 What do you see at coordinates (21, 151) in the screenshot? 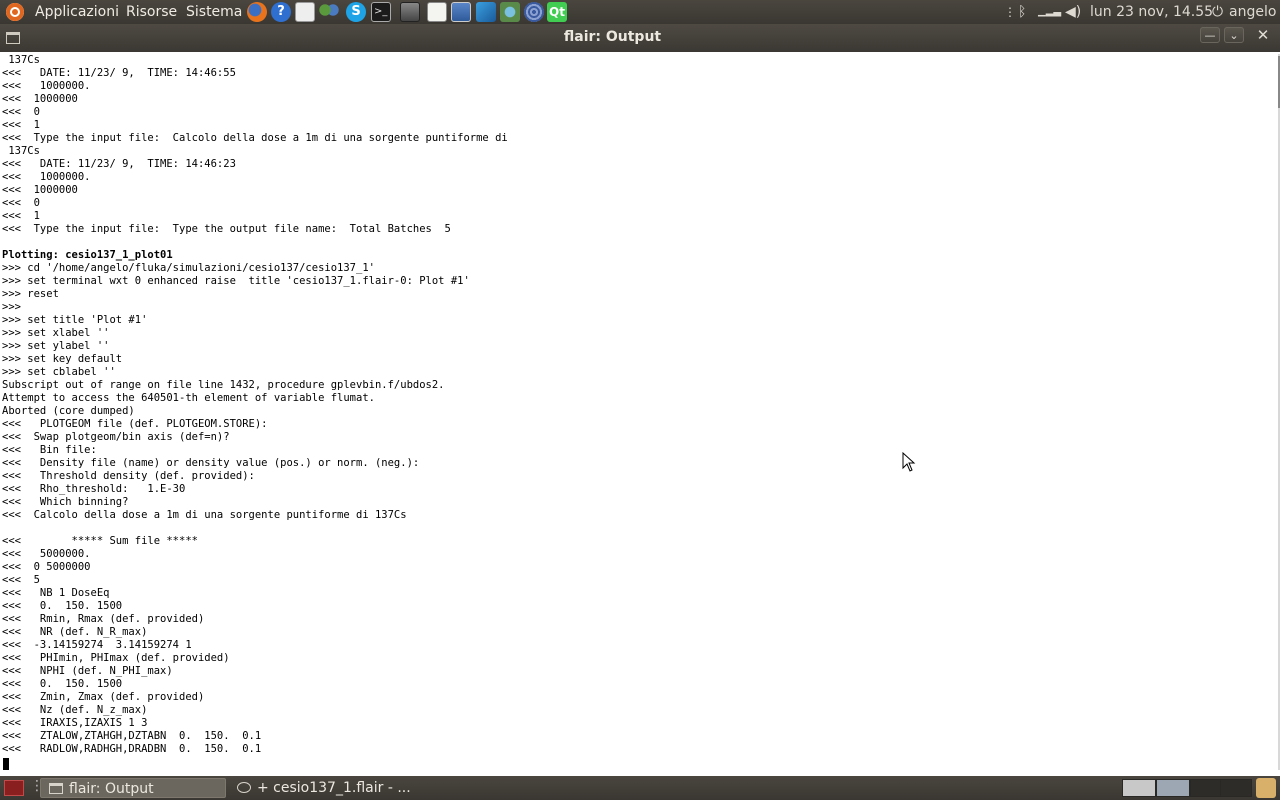
I see `output-line: 137Cs` at bounding box center [21, 151].